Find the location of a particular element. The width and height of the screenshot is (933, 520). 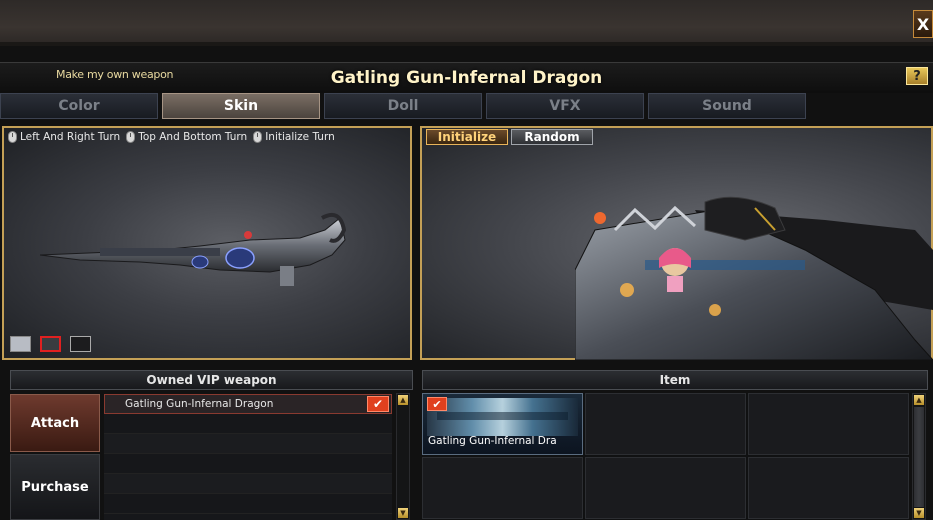

hint-left-right: Left And Right Turn is located at coordinates (64, 137).